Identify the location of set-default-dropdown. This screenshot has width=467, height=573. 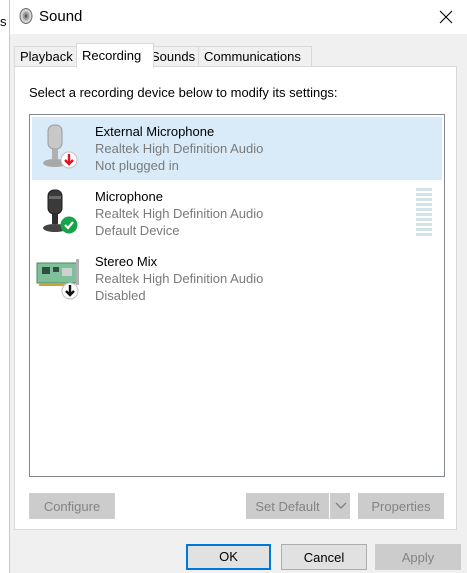
(340, 506).